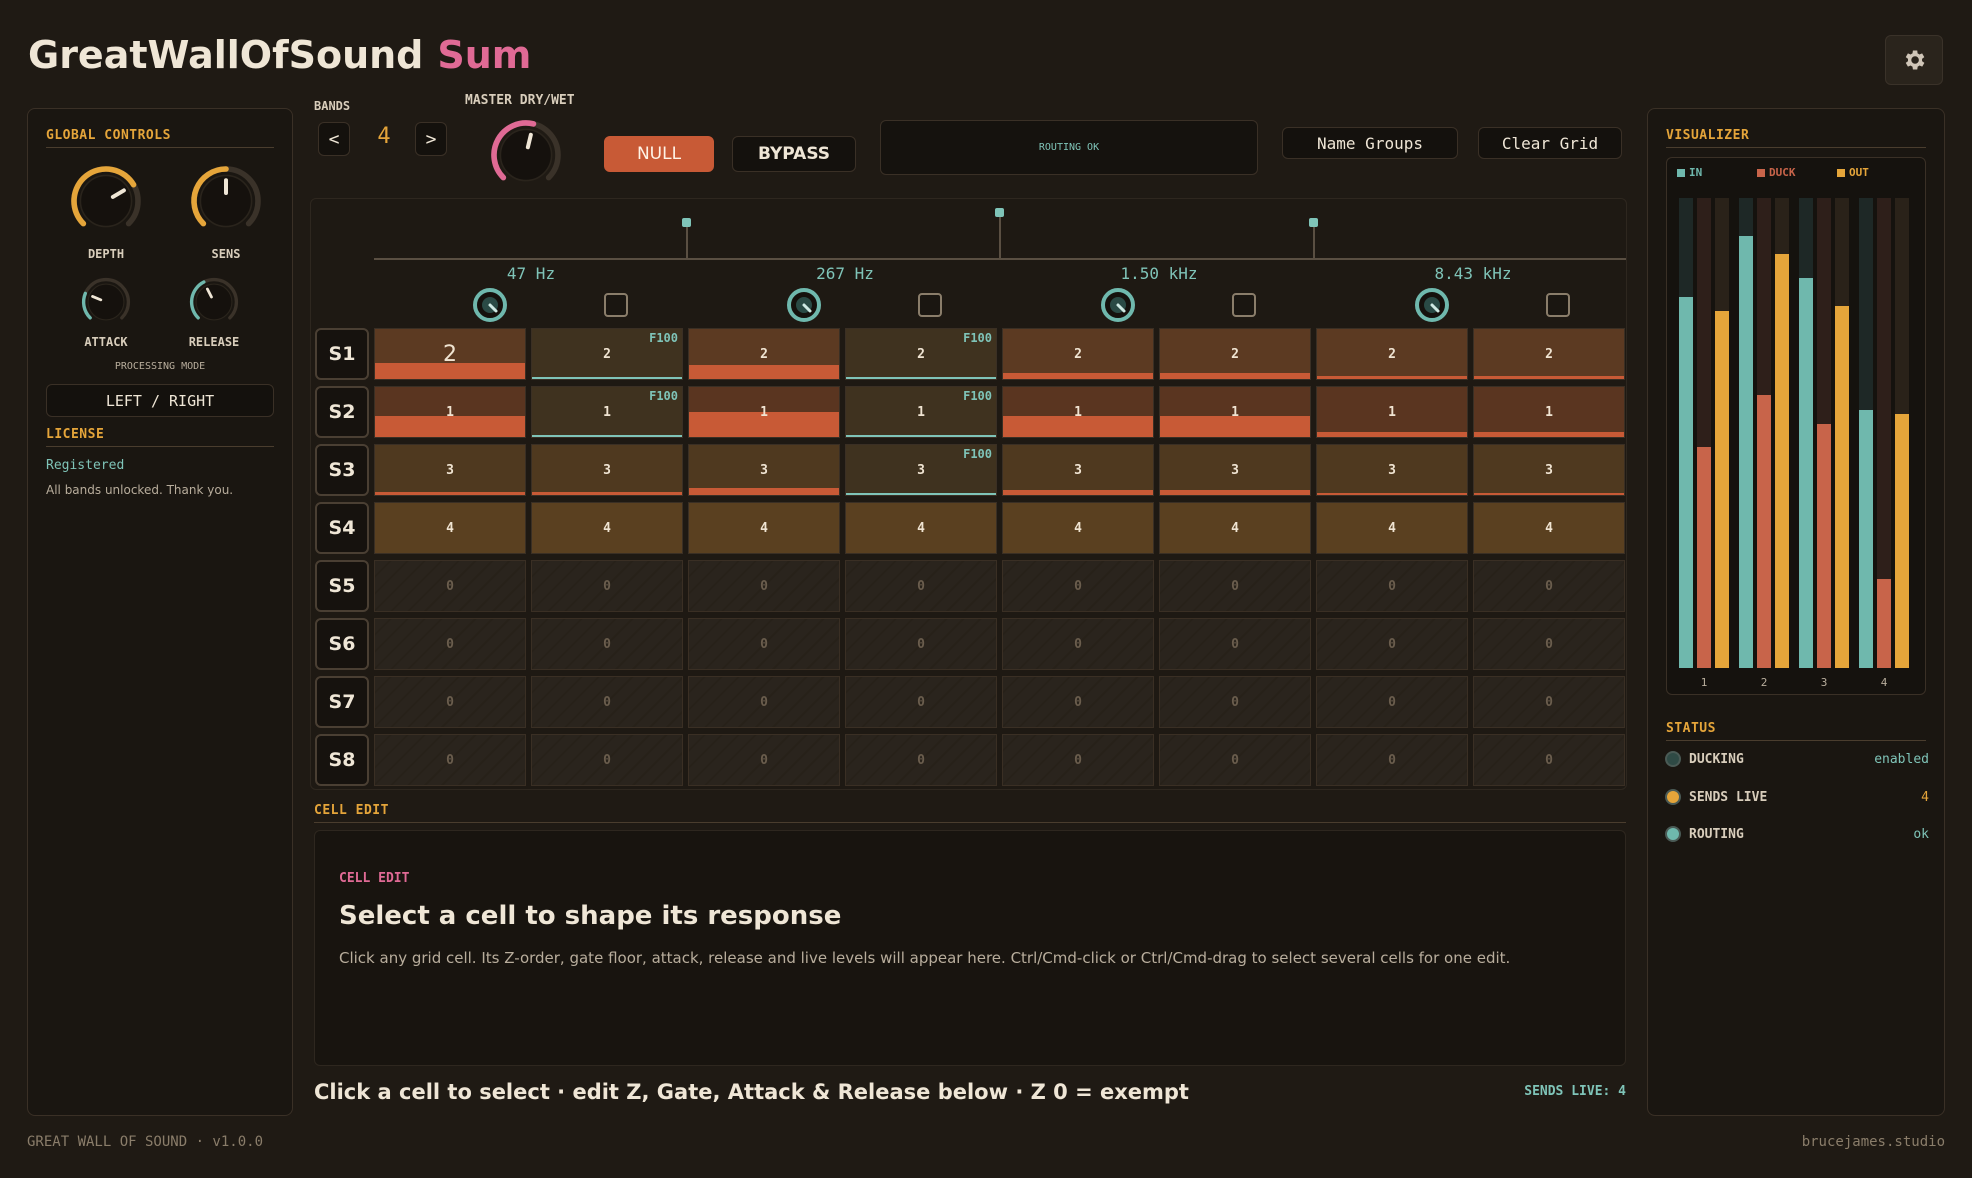 The height and width of the screenshot is (1178, 1972). I want to click on bands-prev-button: <, so click(334, 139).